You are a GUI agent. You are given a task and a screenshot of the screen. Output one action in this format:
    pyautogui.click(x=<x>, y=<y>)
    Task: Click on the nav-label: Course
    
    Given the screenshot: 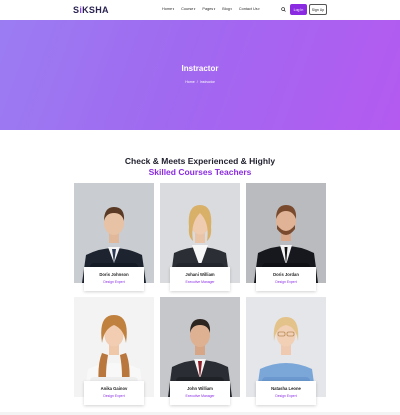 What is the action you would take?
    pyautogui.click(x=187, y=9)
    